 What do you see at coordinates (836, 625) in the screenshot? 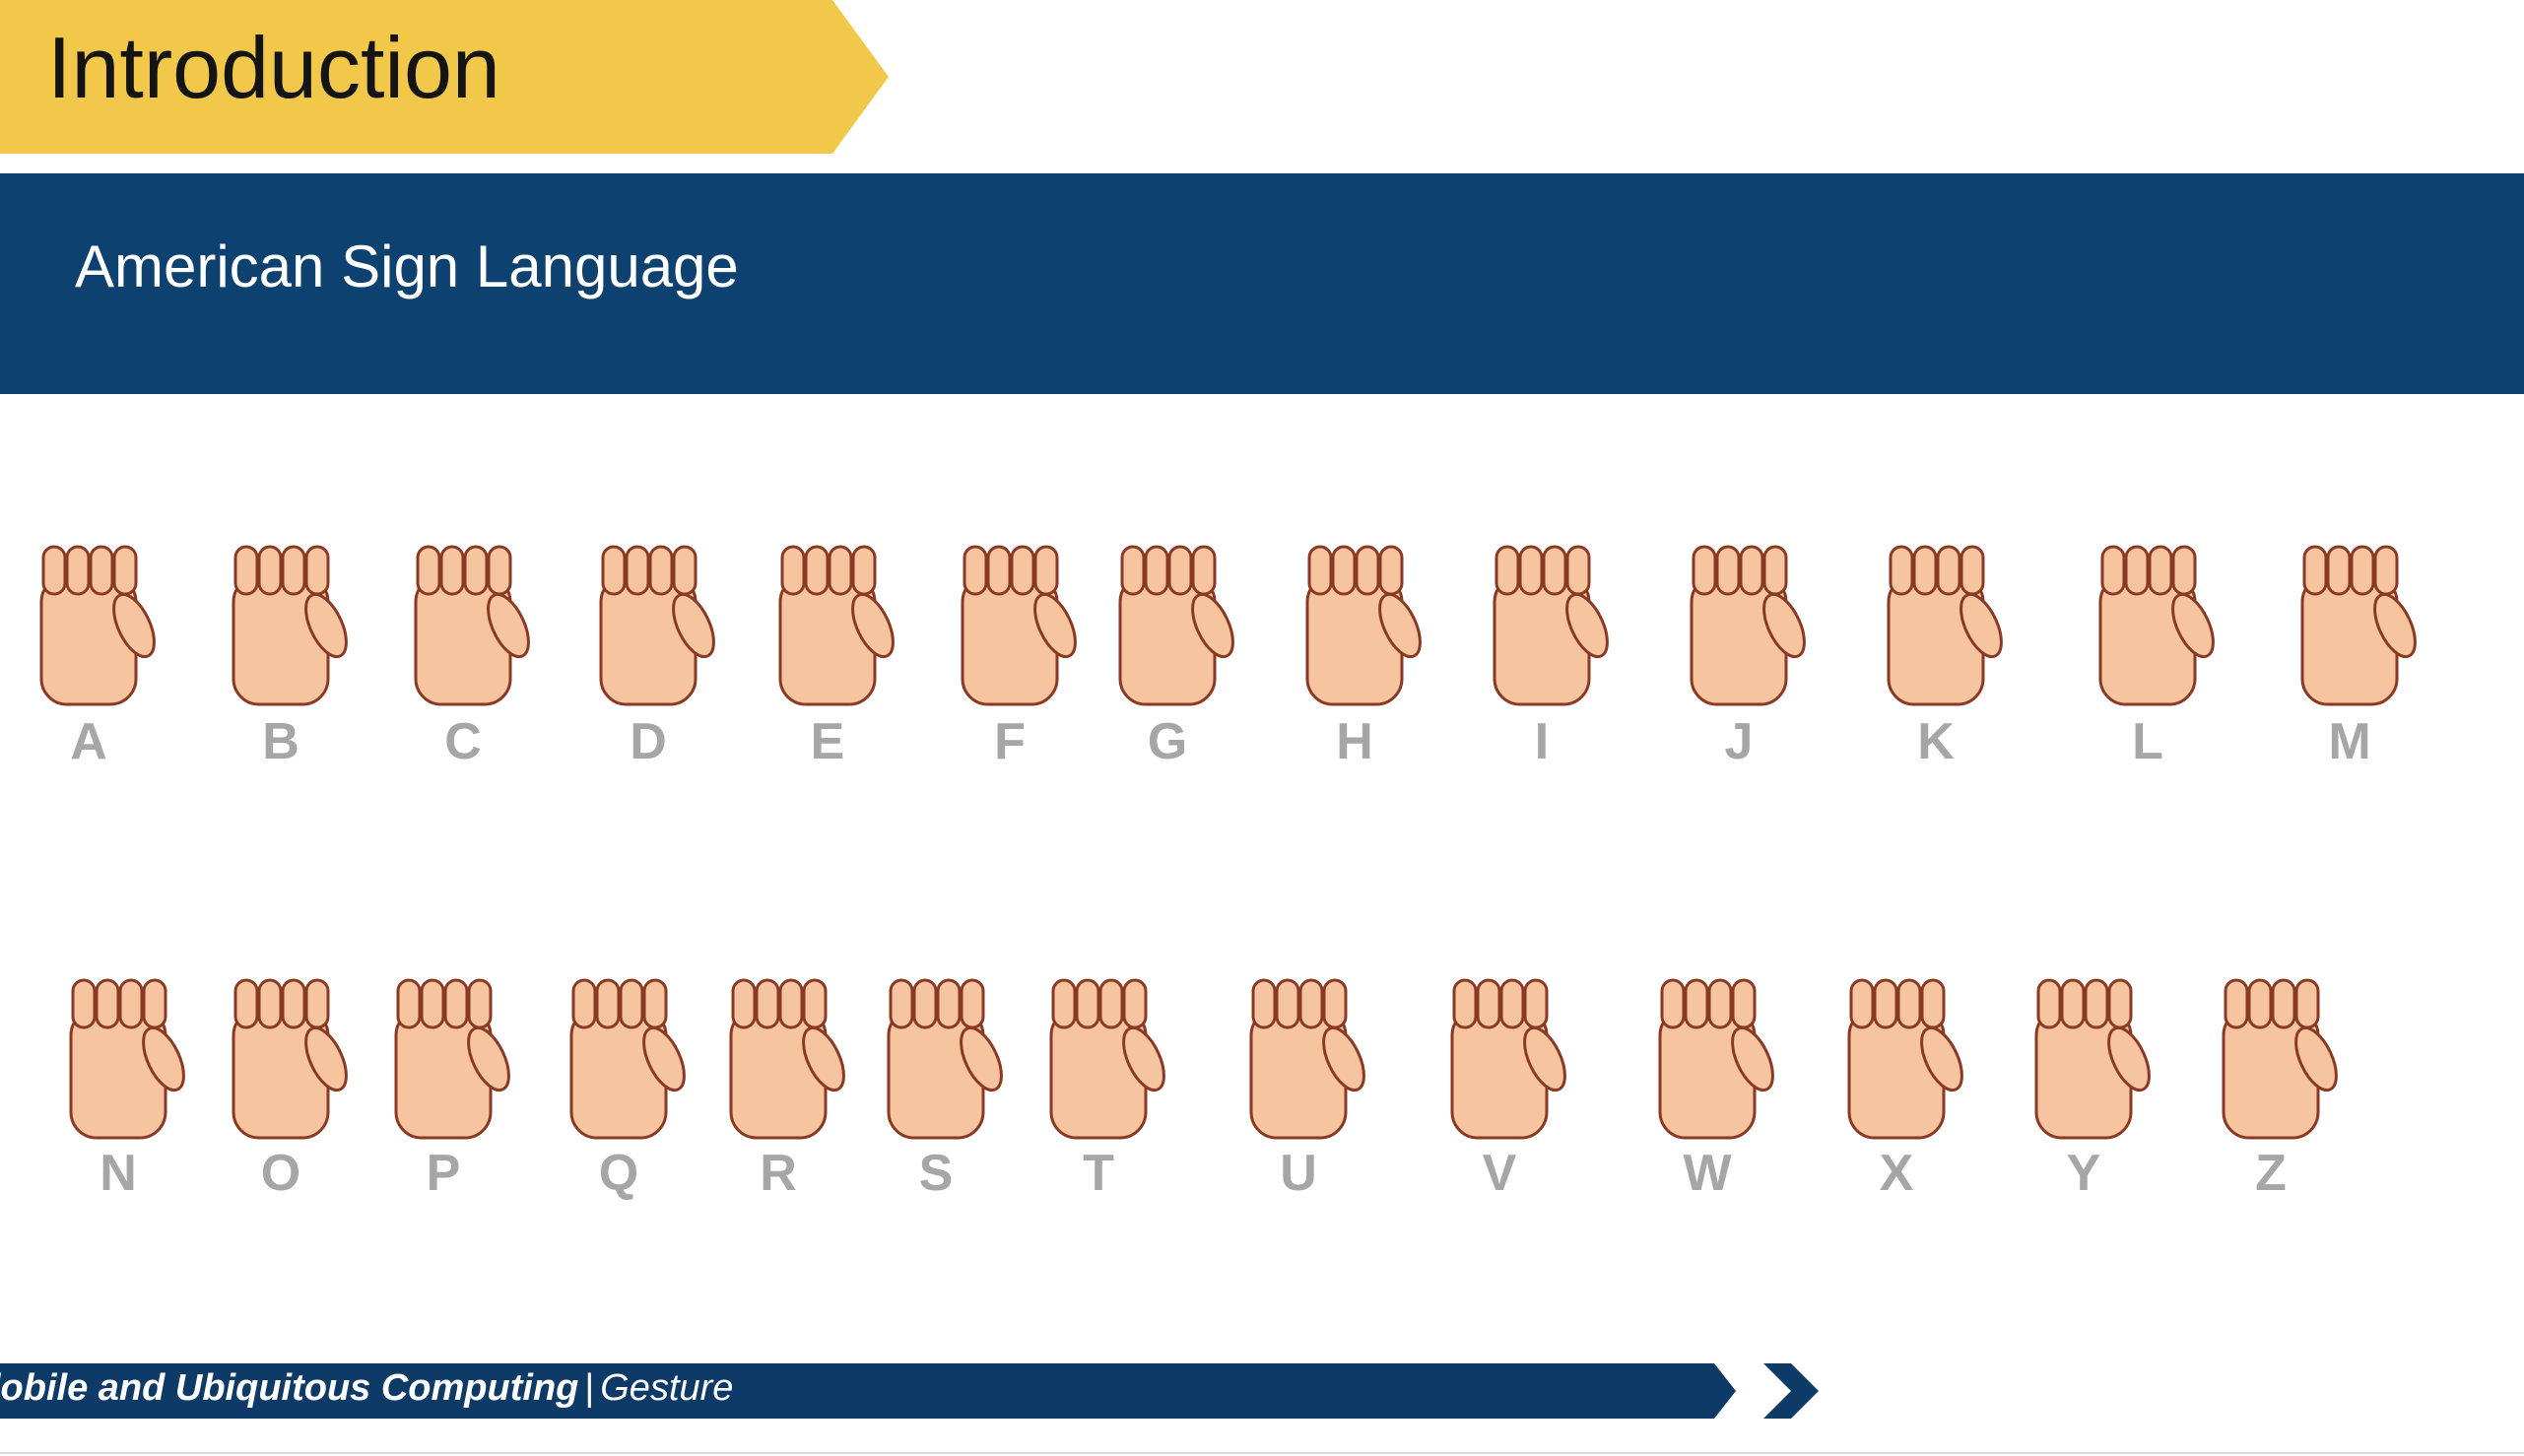
I see `hand-sign-e-icon` at bounding box center [836, 625].